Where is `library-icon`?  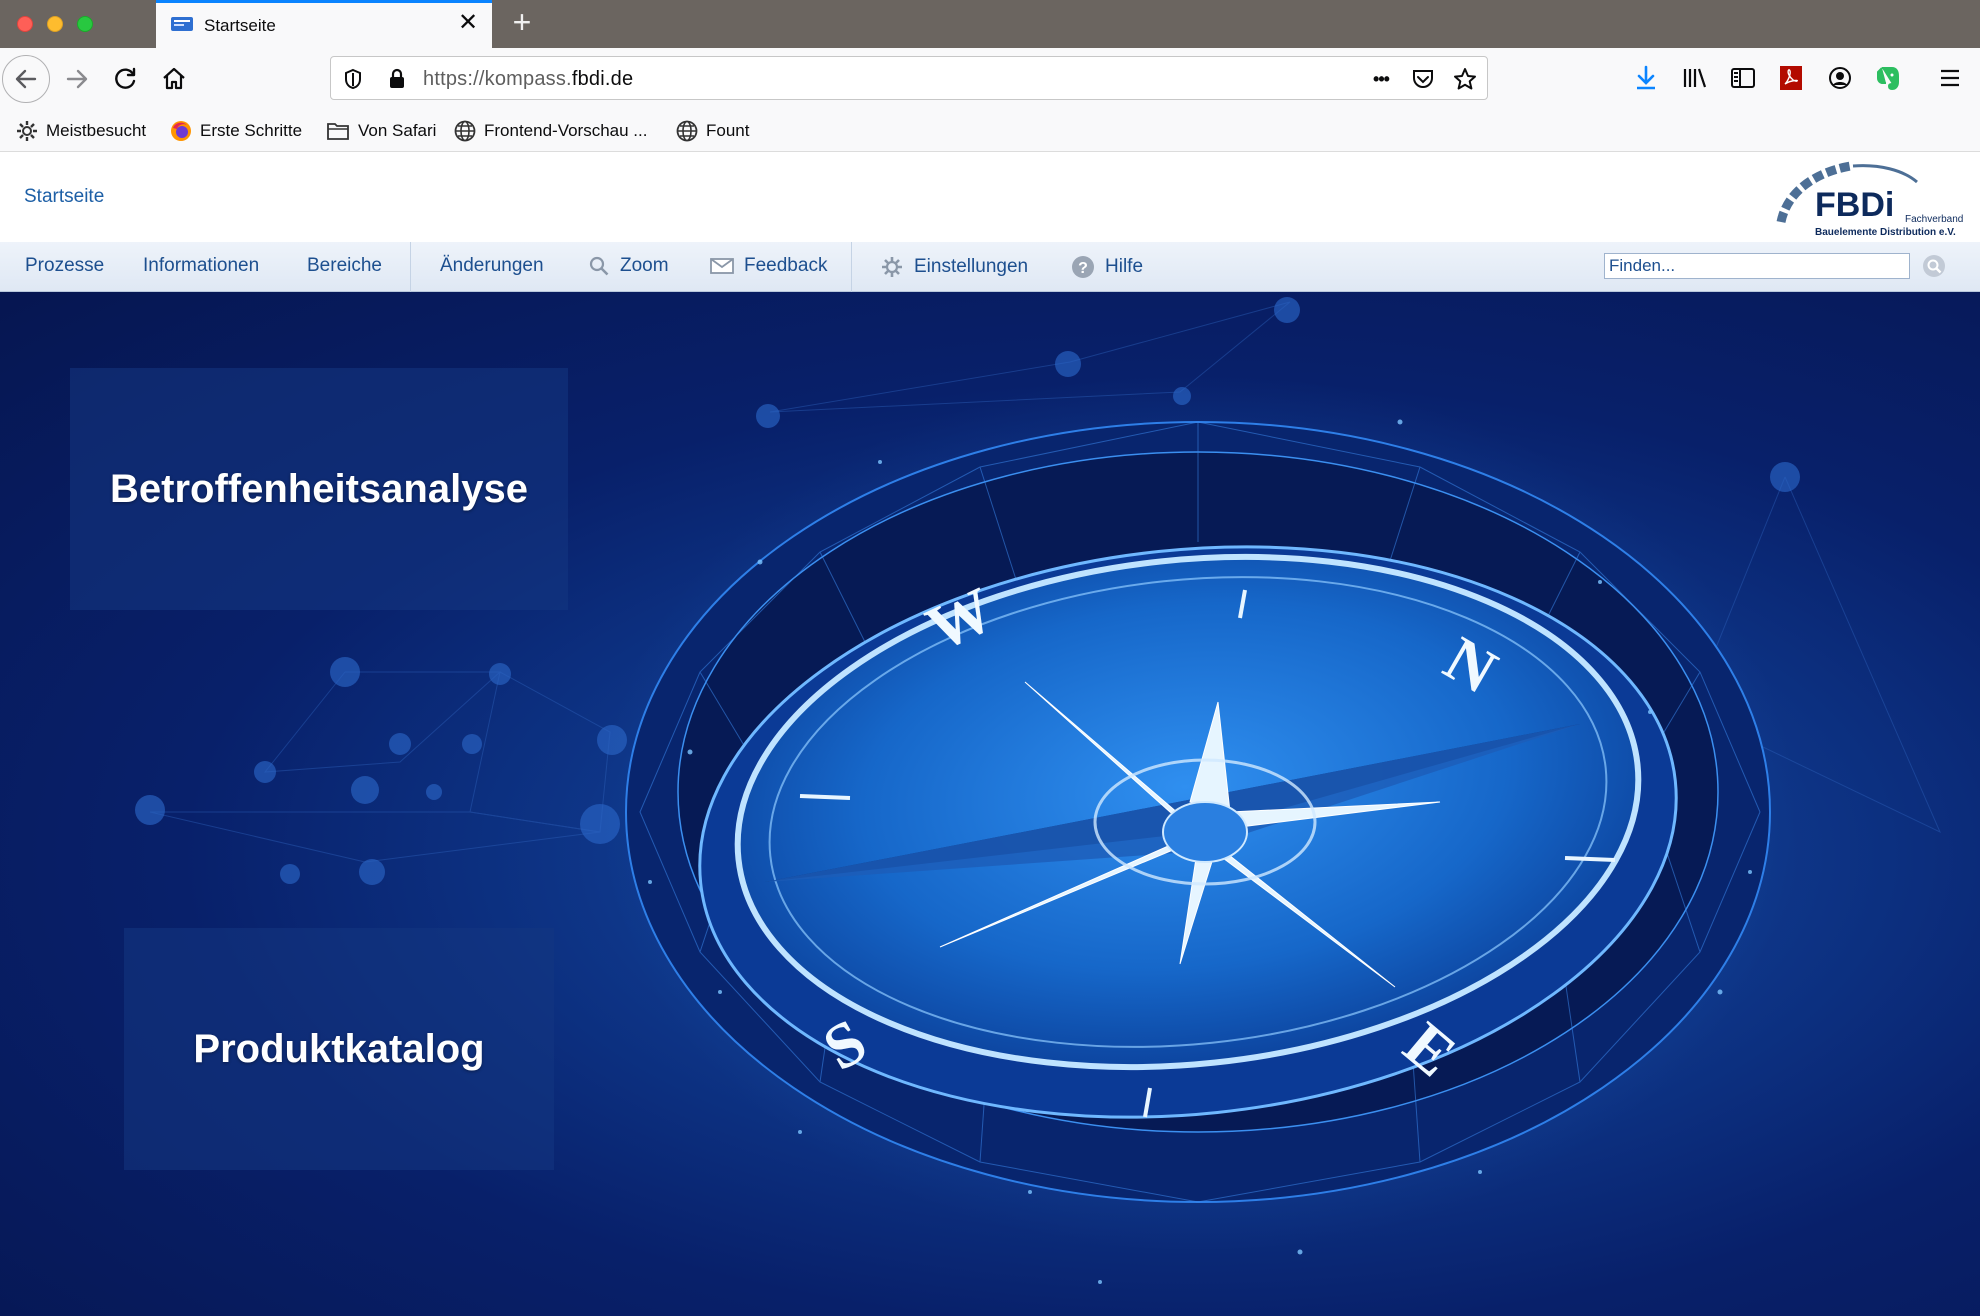 library-icon is located at coordinates (1695, 78).